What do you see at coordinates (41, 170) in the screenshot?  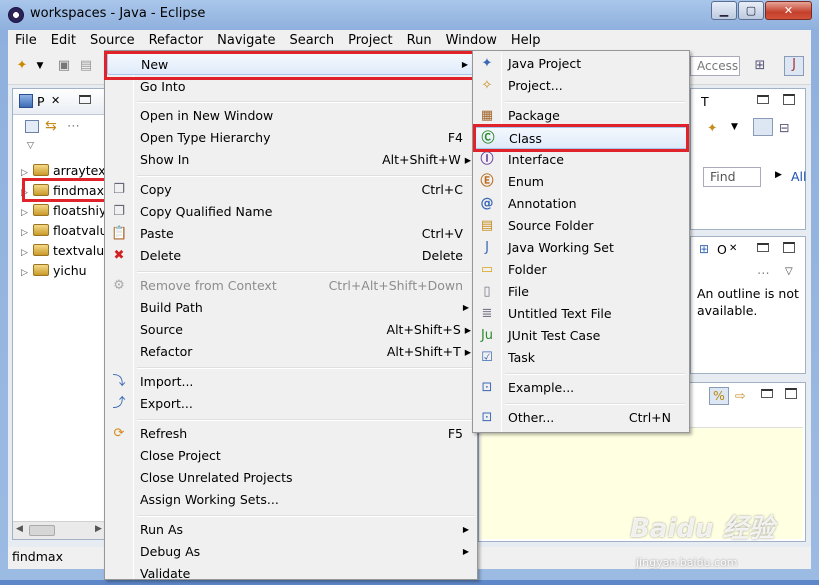 I see `project-folder-icon` at bounding box center [41, 170].